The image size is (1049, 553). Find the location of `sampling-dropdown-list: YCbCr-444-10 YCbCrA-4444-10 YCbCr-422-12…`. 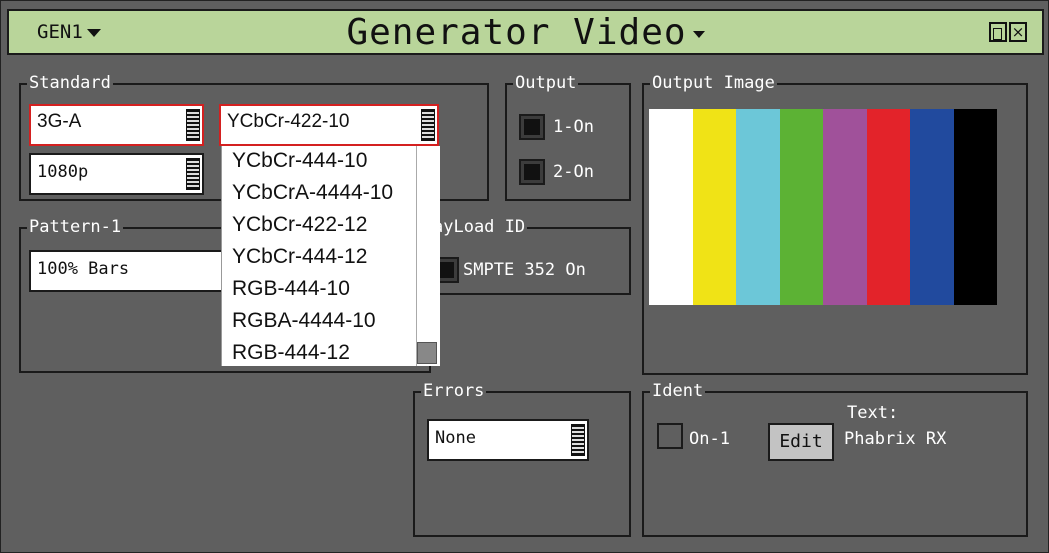

sampling-dropdown-list: YCbCr-444-10 YCbCrA-4444-10 YCbCr-422-12… is located at coordinates (330, 256).